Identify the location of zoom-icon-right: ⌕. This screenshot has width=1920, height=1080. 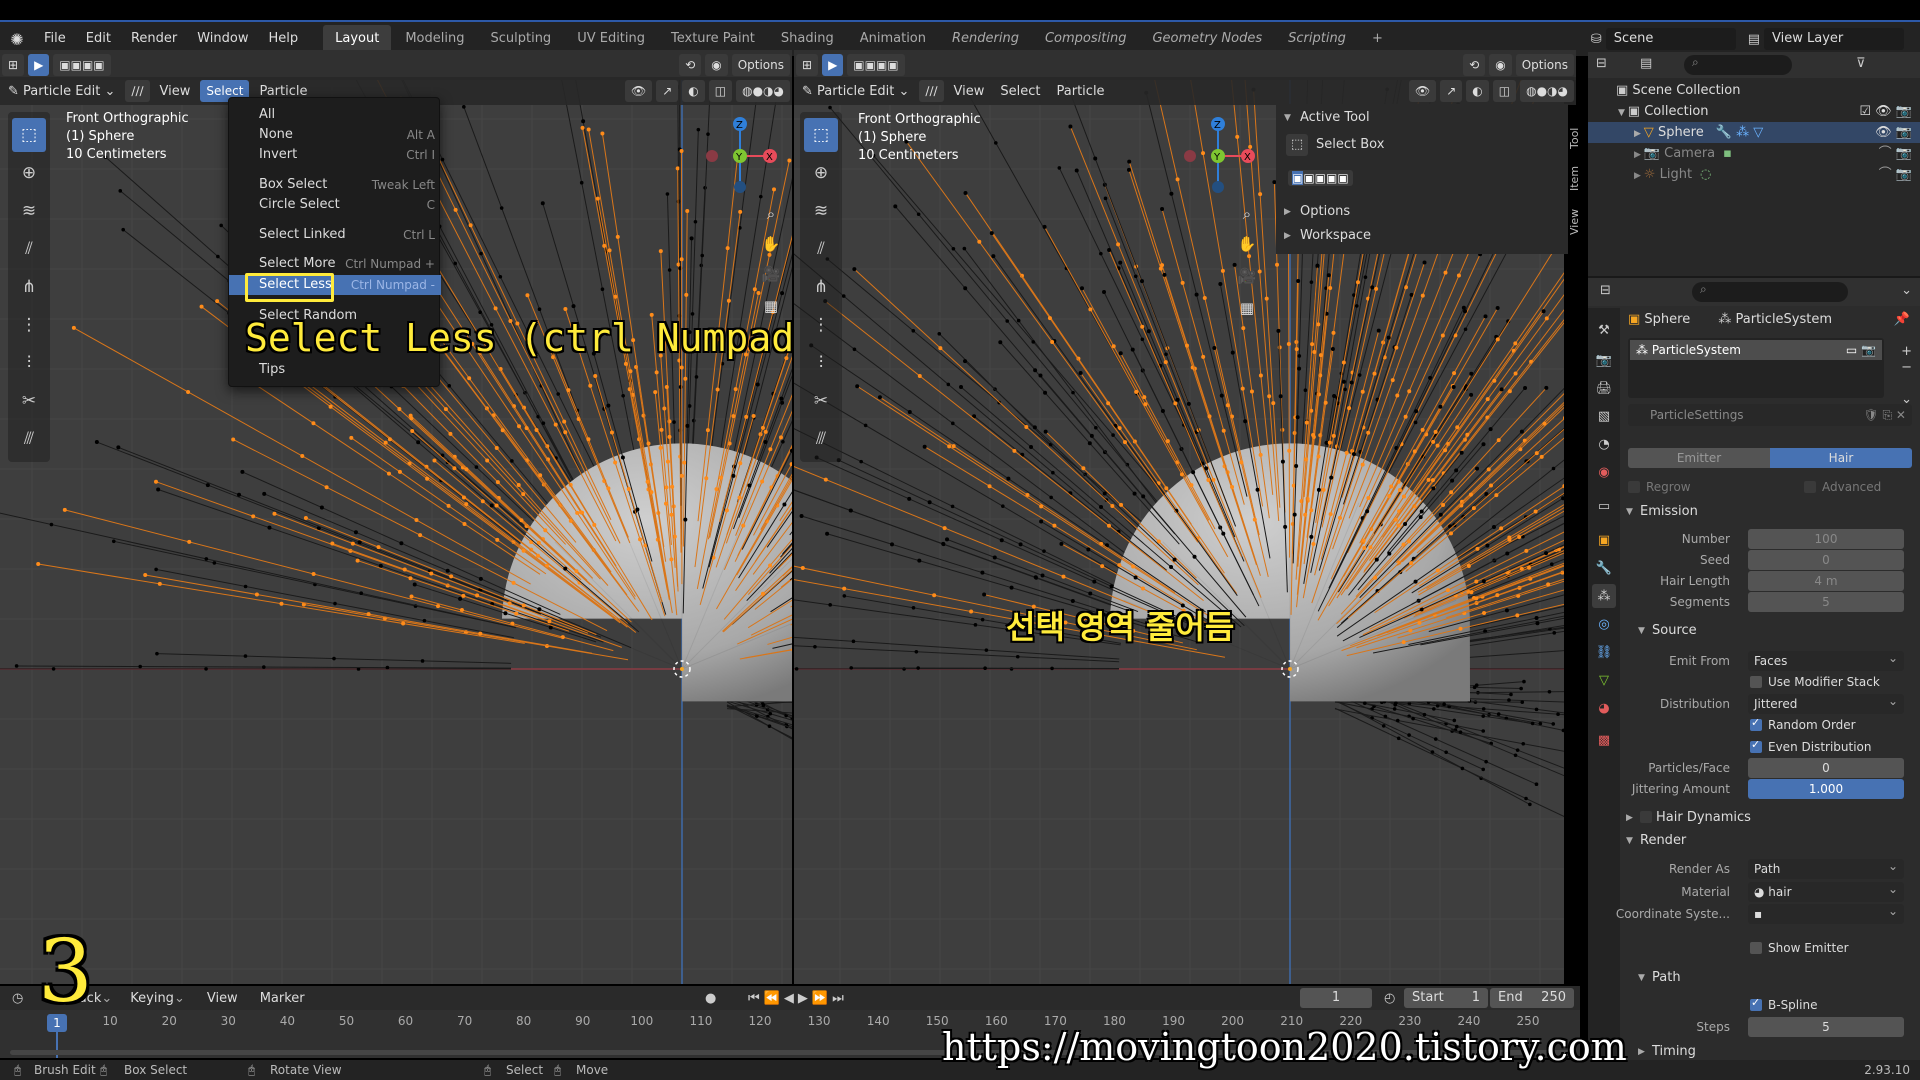
(1247, 214).